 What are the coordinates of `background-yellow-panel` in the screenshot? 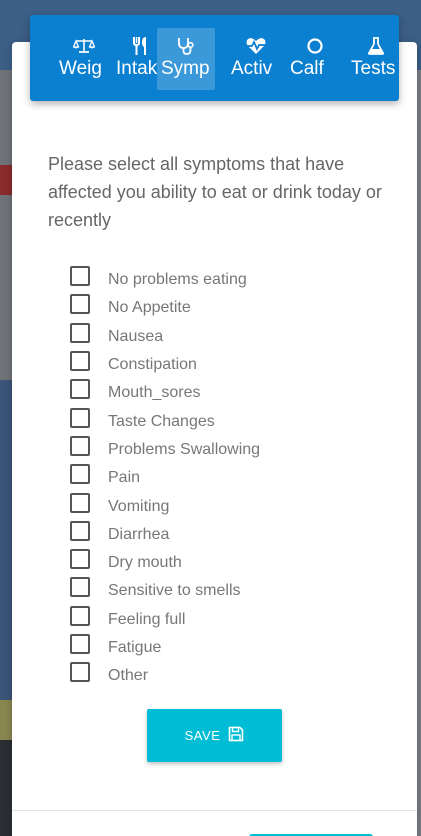 It's located at (6, 720).